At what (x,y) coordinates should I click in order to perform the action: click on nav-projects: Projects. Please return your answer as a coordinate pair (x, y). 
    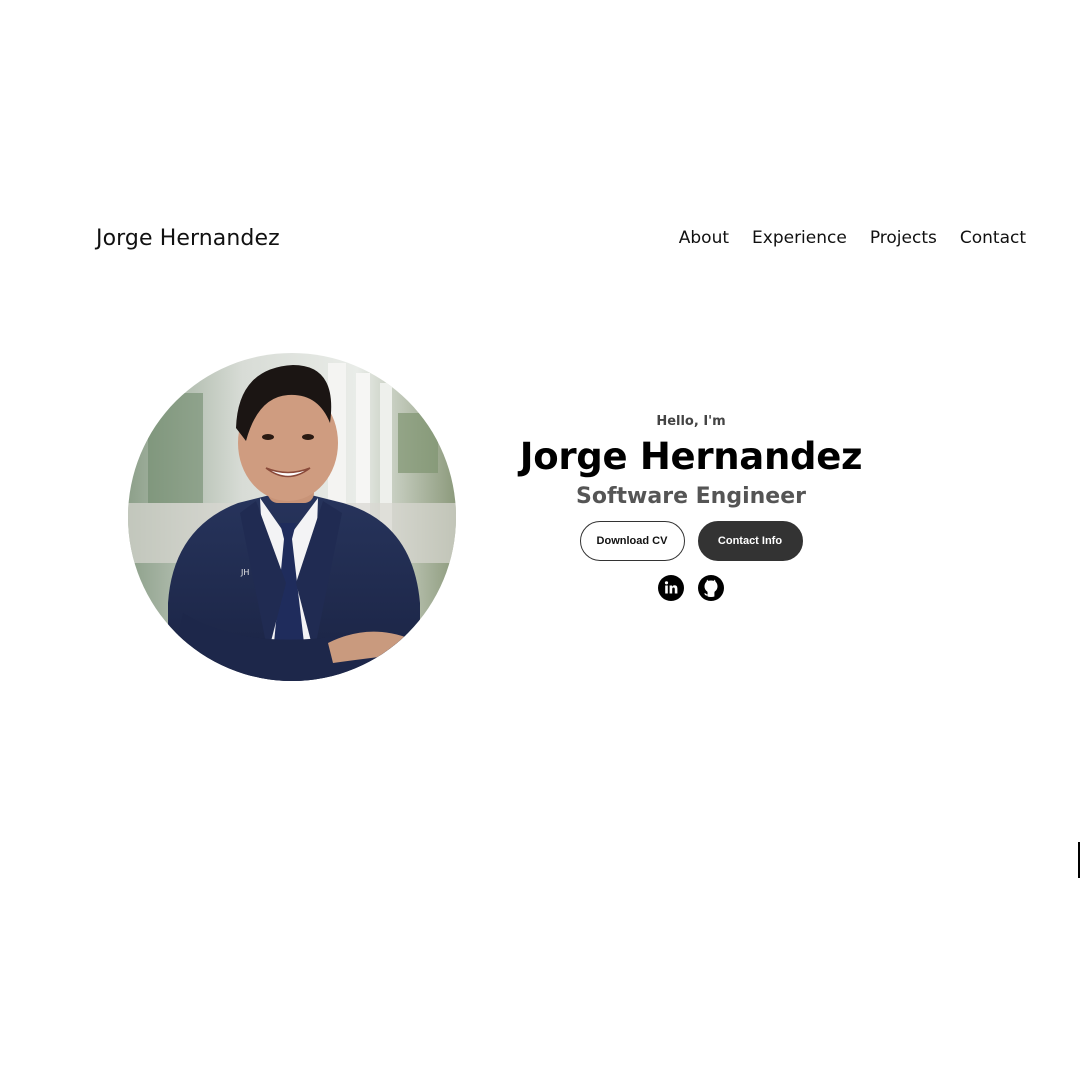
    Looking at the image, I should click on (903, 238).